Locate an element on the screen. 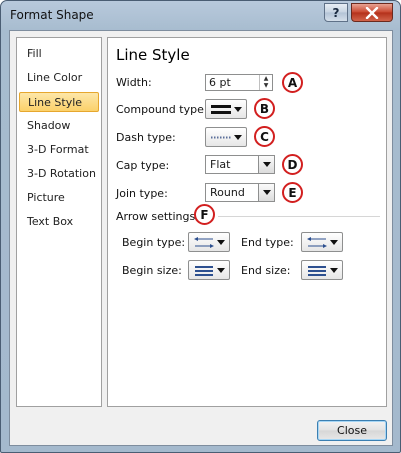 Image resolution: width=401 pixels, height=453 pixels. nav-item-shadow: Shadow is located at coordinates (59, 126).